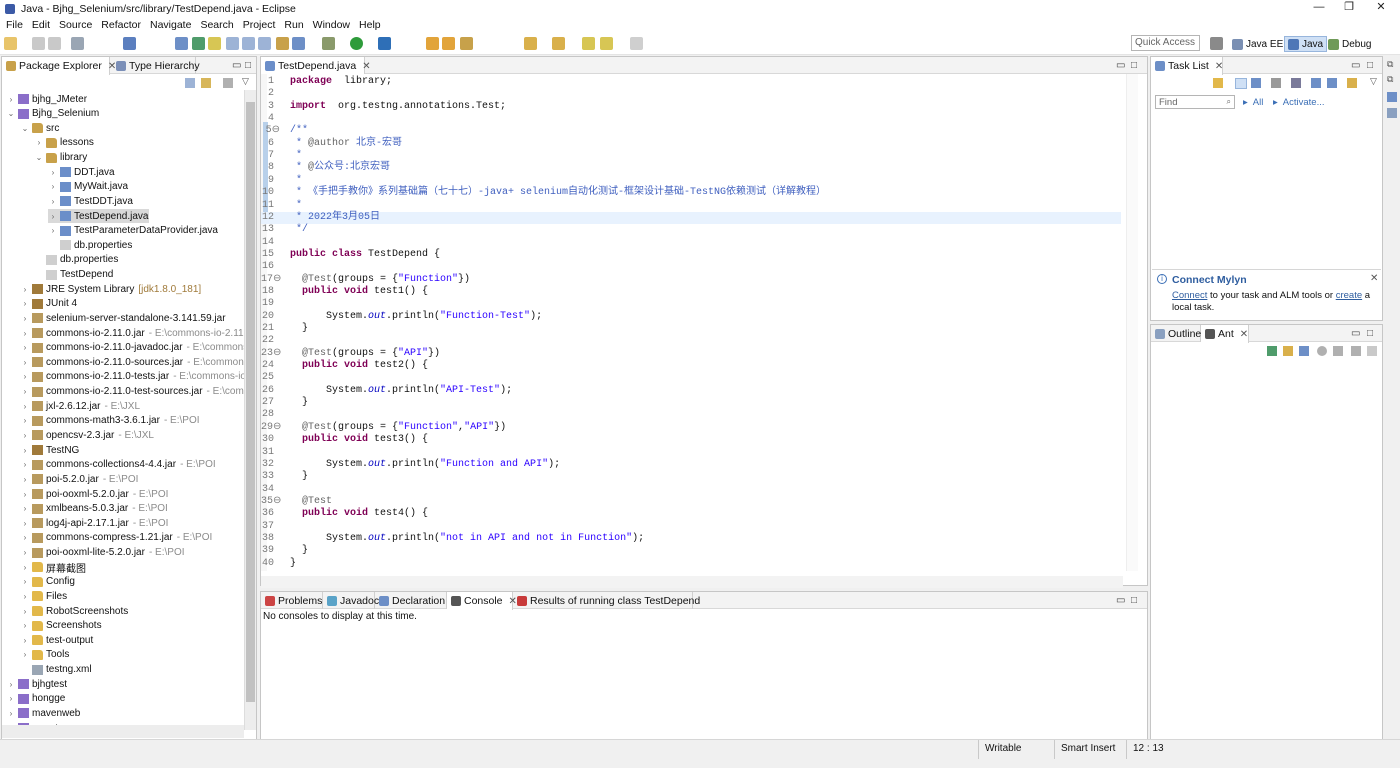  I want to click on code-line: 20 System.out.println("Function-Test");, so click(691, 317).